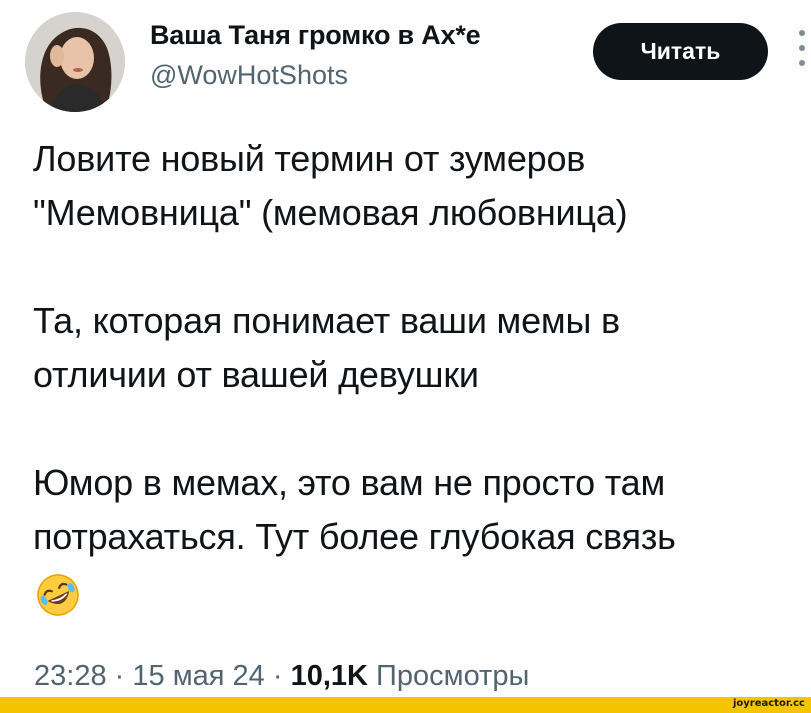 The image size is (811, 713). I want to click on rolling-laughing-emoji-icon, so click(58, 595).